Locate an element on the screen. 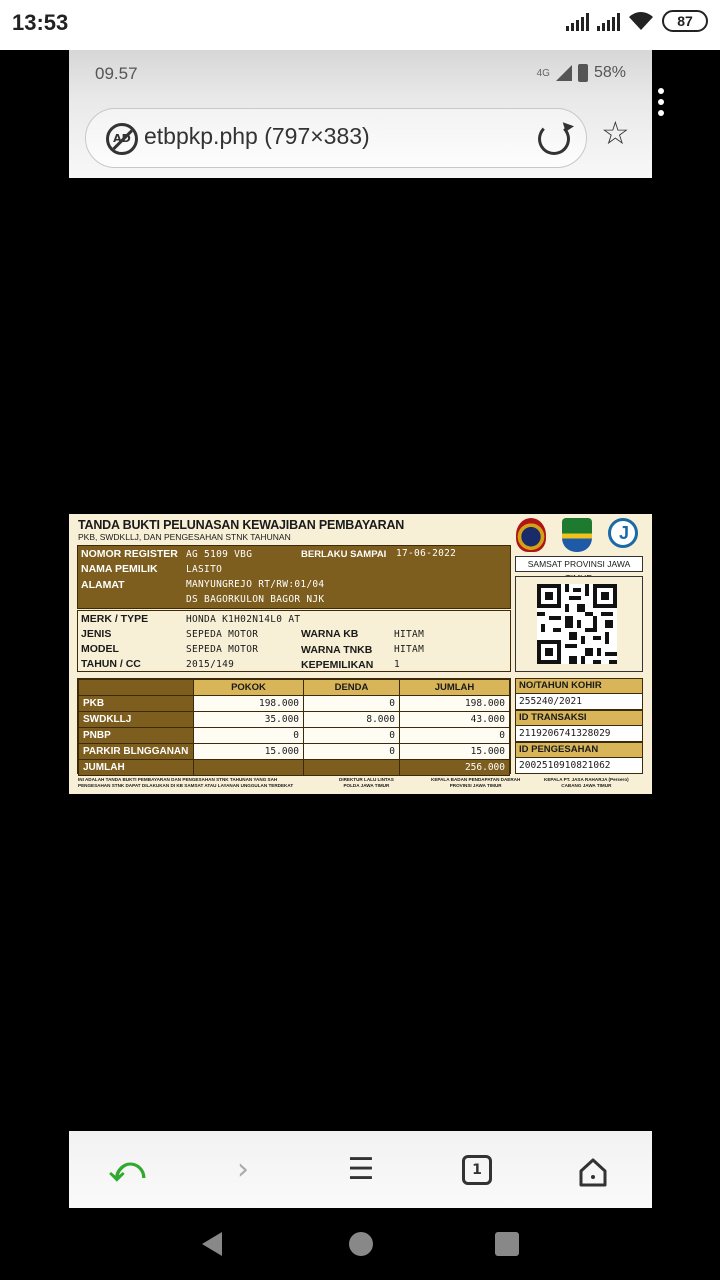 This screenshot has height=1280, width=720. table-row: PNBP 0 0 0 is located at coordinates (294, 735).